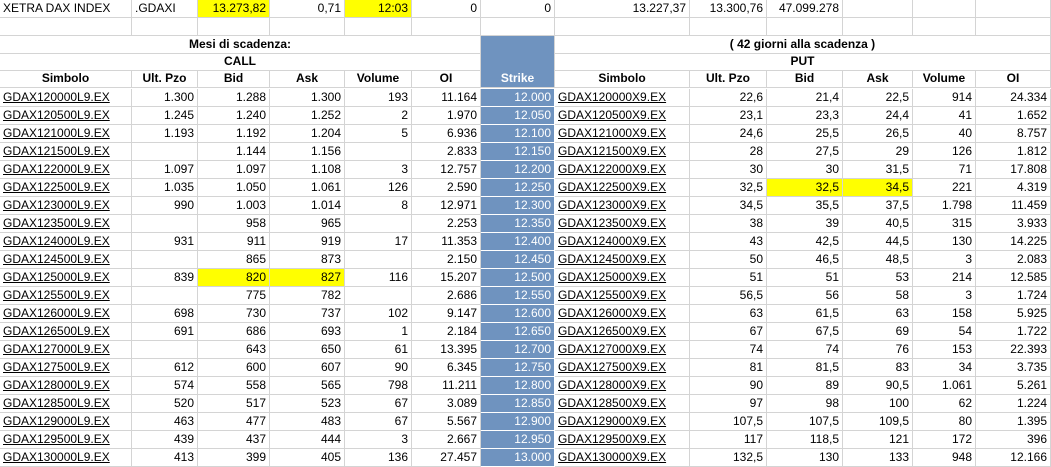 This screenshot has height=467, width=1051. I want to click on put-oi: 4.319, so click(1013, 188).